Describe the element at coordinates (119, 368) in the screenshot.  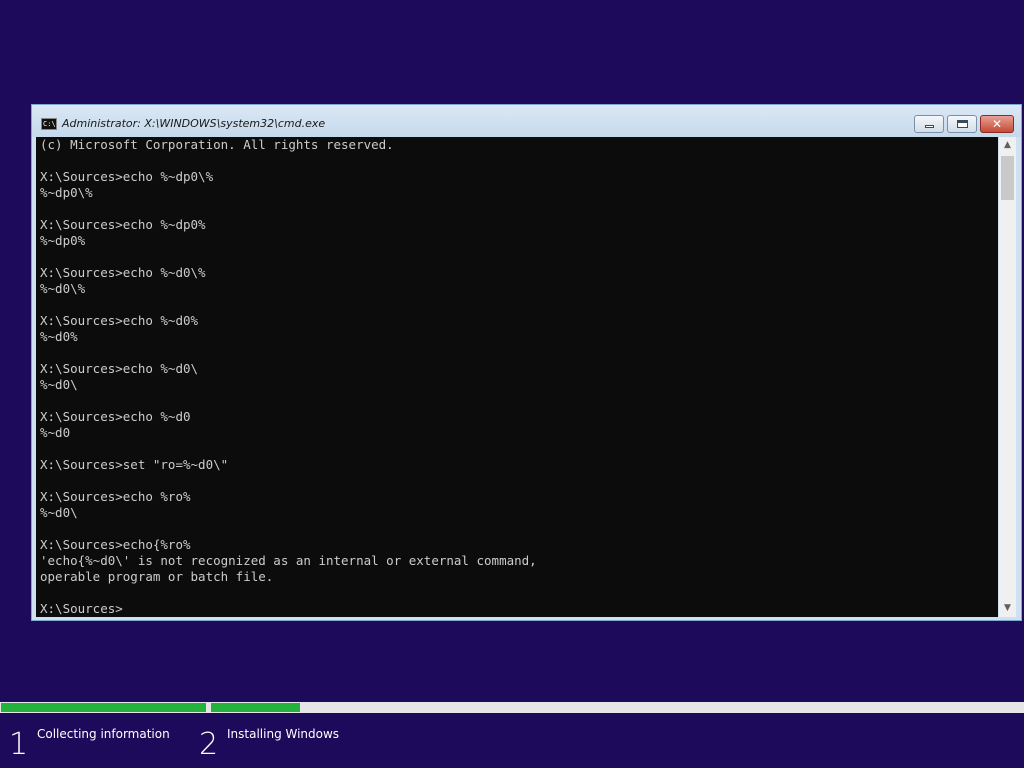
I see `console-line: X:\Sources>echo %~d0\` at that location.